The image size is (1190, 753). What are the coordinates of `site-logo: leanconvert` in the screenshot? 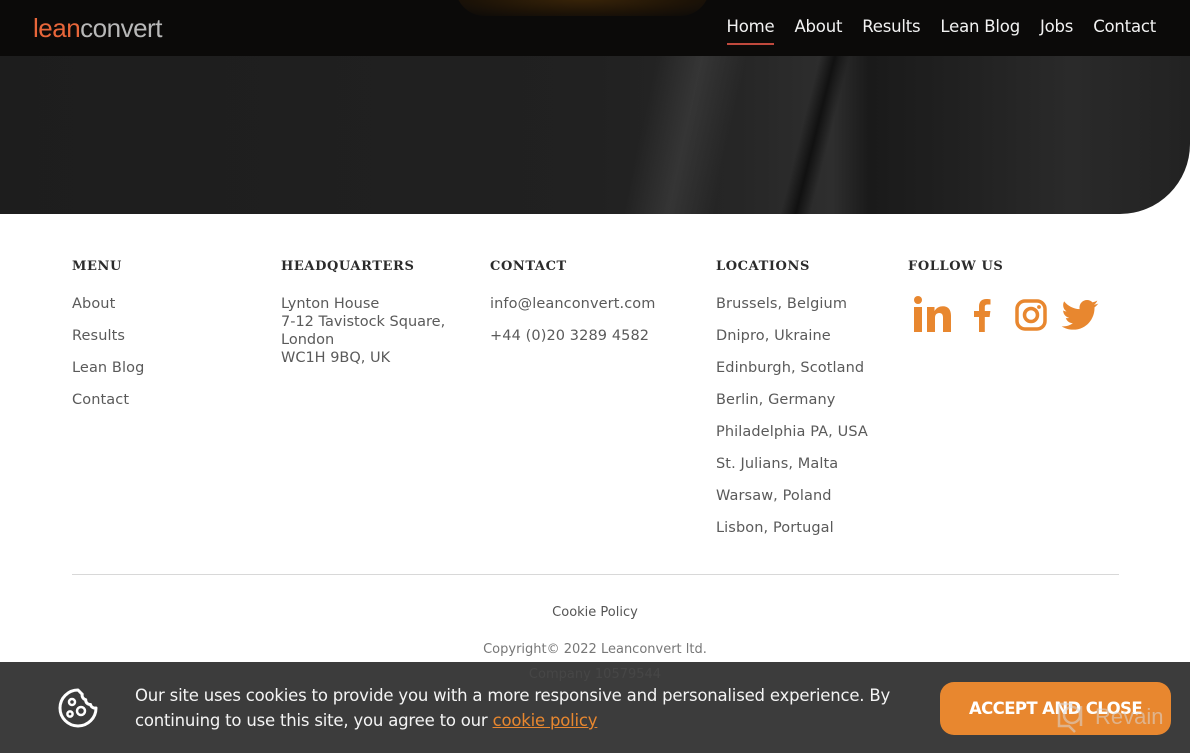 It's located at (97, 28).